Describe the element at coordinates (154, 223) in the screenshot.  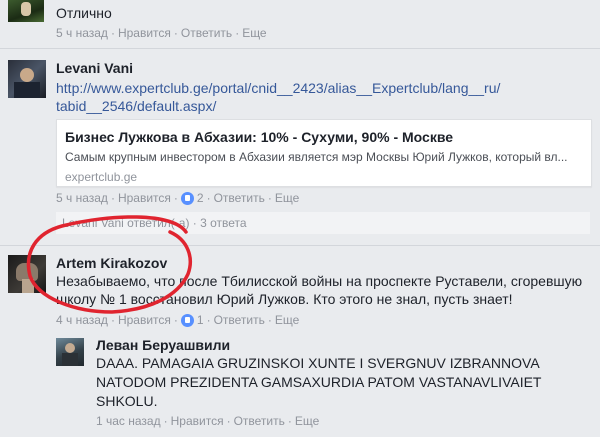
I see `replies-summary: Levani Vani ответил(-а) · 3 ответа` at that location.